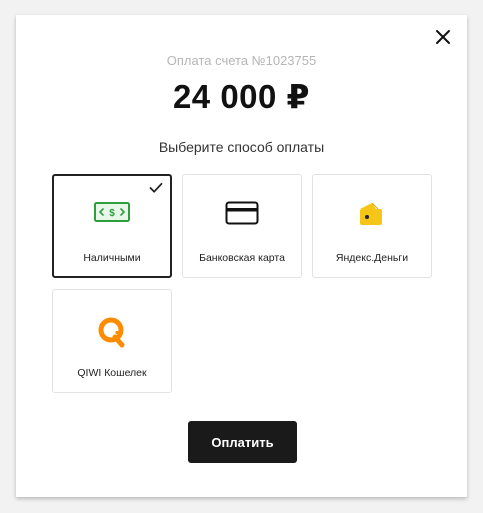  What do you see at coordinates (372, 226) in the screenshot?
I see `payment-option-yandex-money: Яндекс.Деньги` at bounding box center [372, 226].